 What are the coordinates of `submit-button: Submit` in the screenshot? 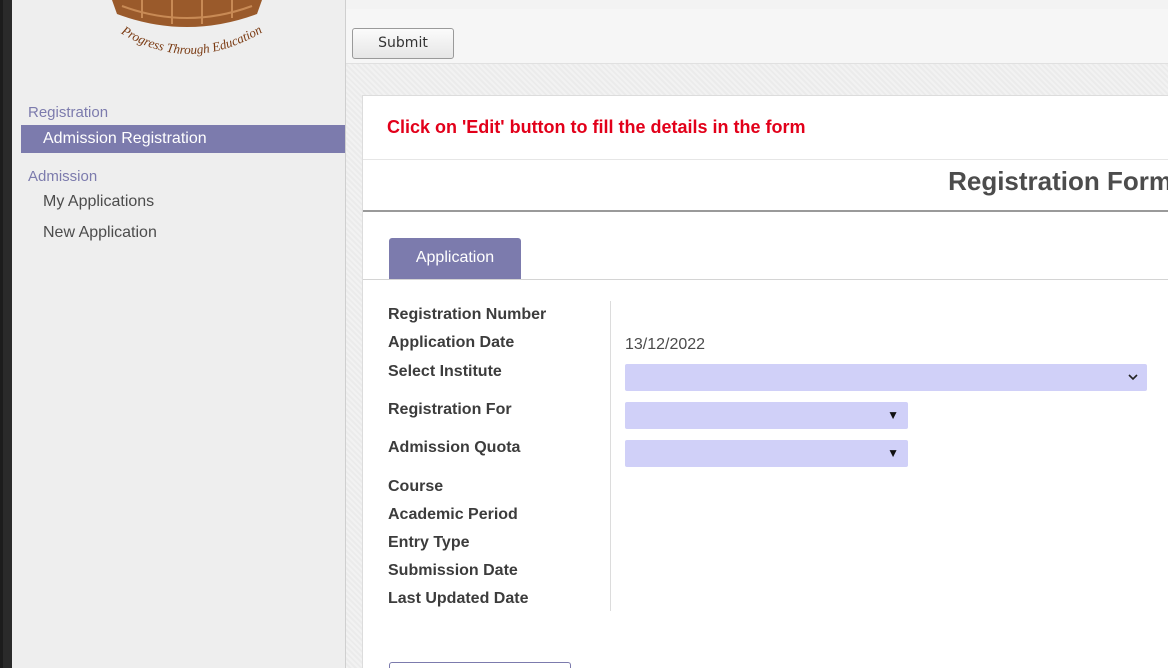 It's located at (403, 43).